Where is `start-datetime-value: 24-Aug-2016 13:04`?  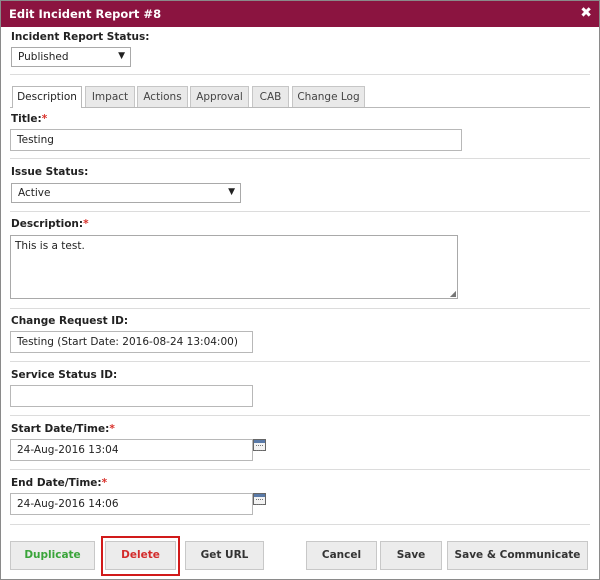 start-datetime-value: 24-Aug-2016 13:04 is located at coordinates (68, 450).